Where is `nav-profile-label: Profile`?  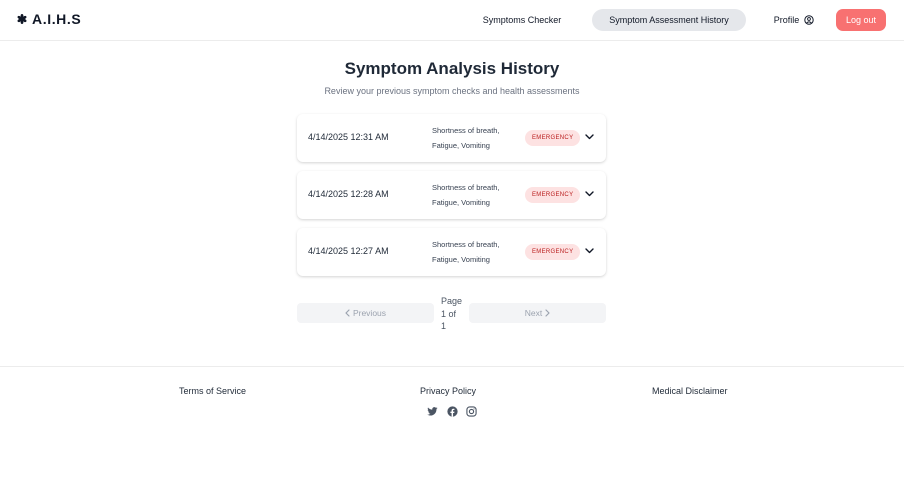
nav-profile-label: Profile is located at coordinates (786, 20).